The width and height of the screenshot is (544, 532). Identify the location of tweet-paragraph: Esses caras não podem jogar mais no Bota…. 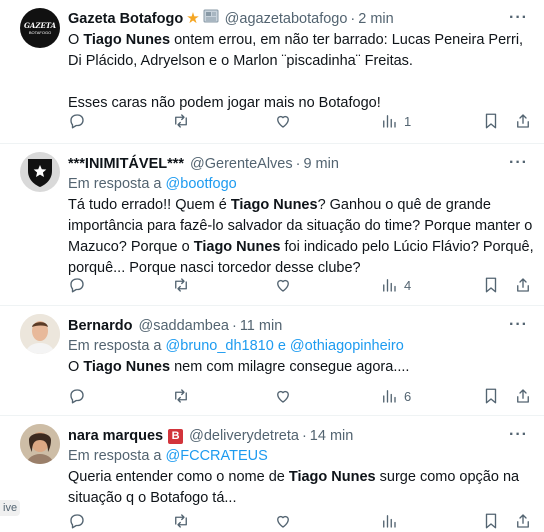
(224, 103).